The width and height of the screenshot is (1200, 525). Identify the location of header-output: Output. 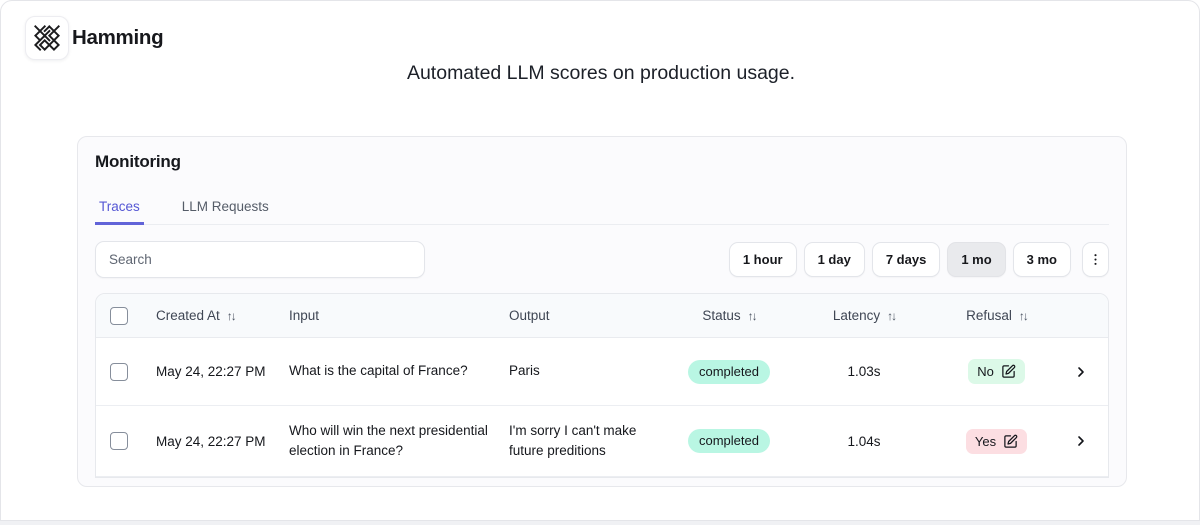
(529, 315).